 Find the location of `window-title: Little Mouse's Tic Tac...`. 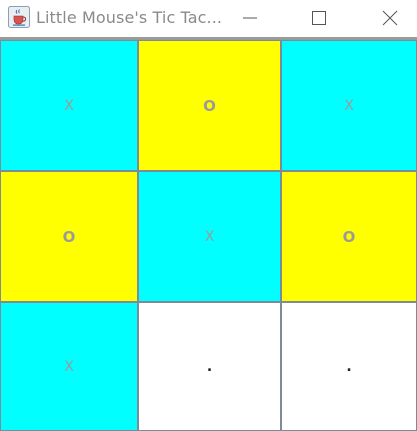

window-title: Little Mouse's Tic Tac... is located at coordinates (129, 17).